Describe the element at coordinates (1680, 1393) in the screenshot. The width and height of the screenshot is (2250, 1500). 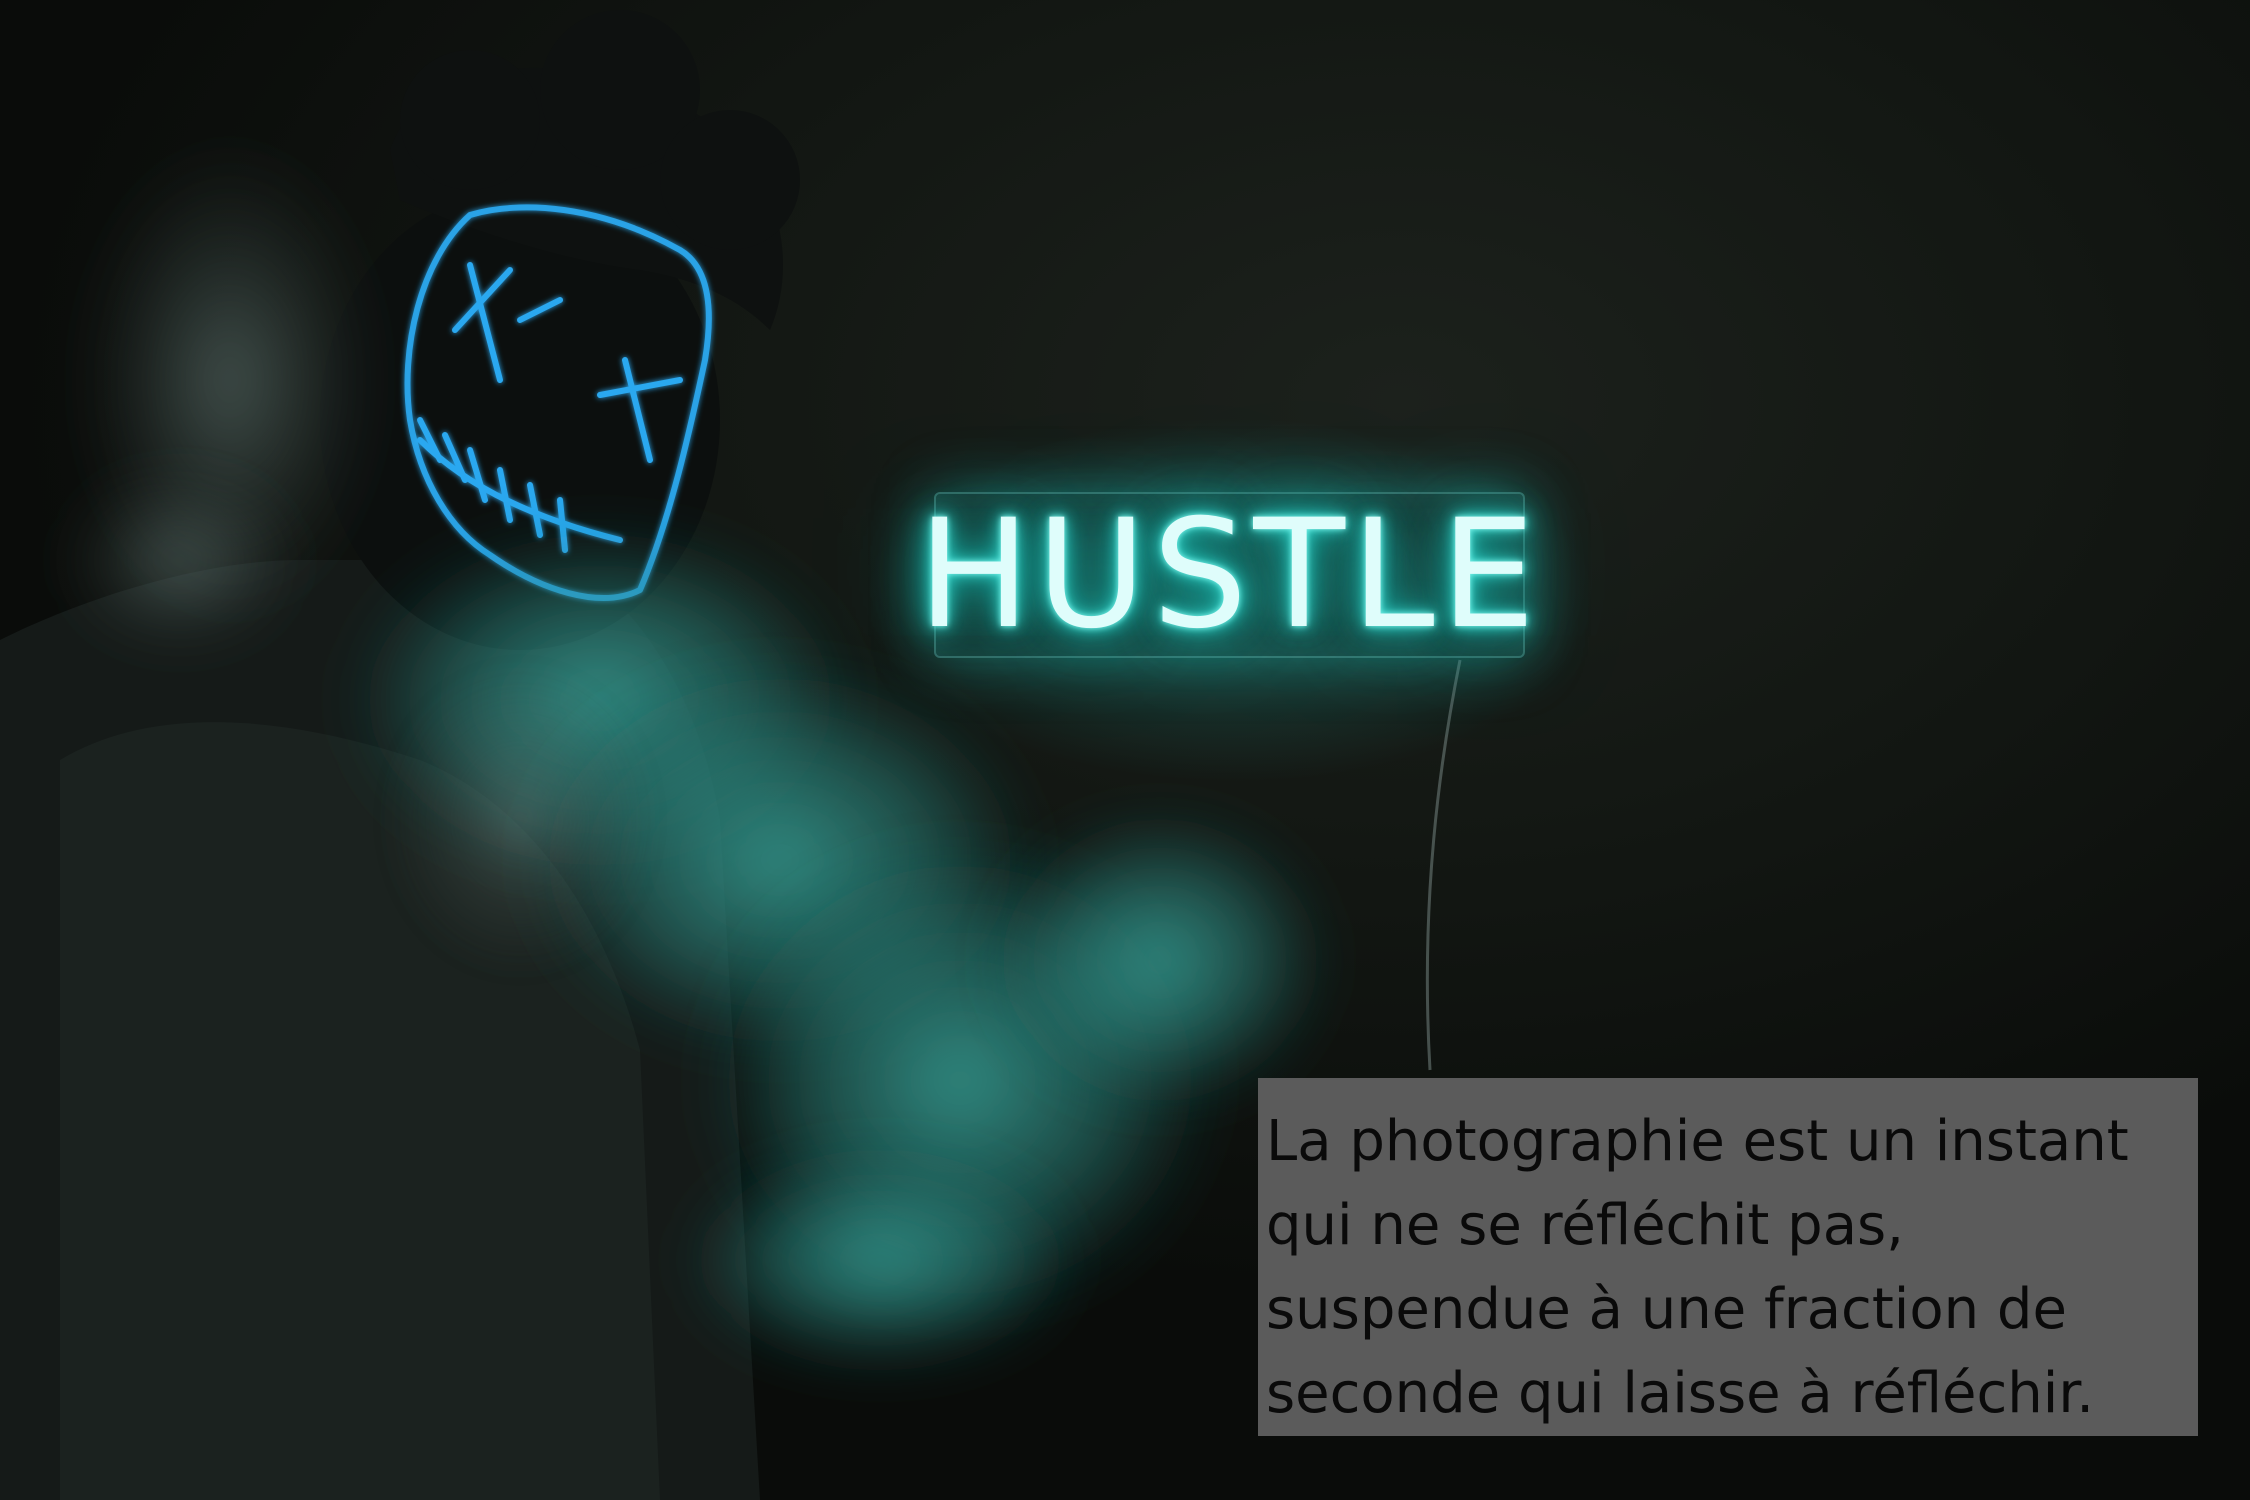
I see `caption-line: seconde qui laisse à réfléchir.` at that location.